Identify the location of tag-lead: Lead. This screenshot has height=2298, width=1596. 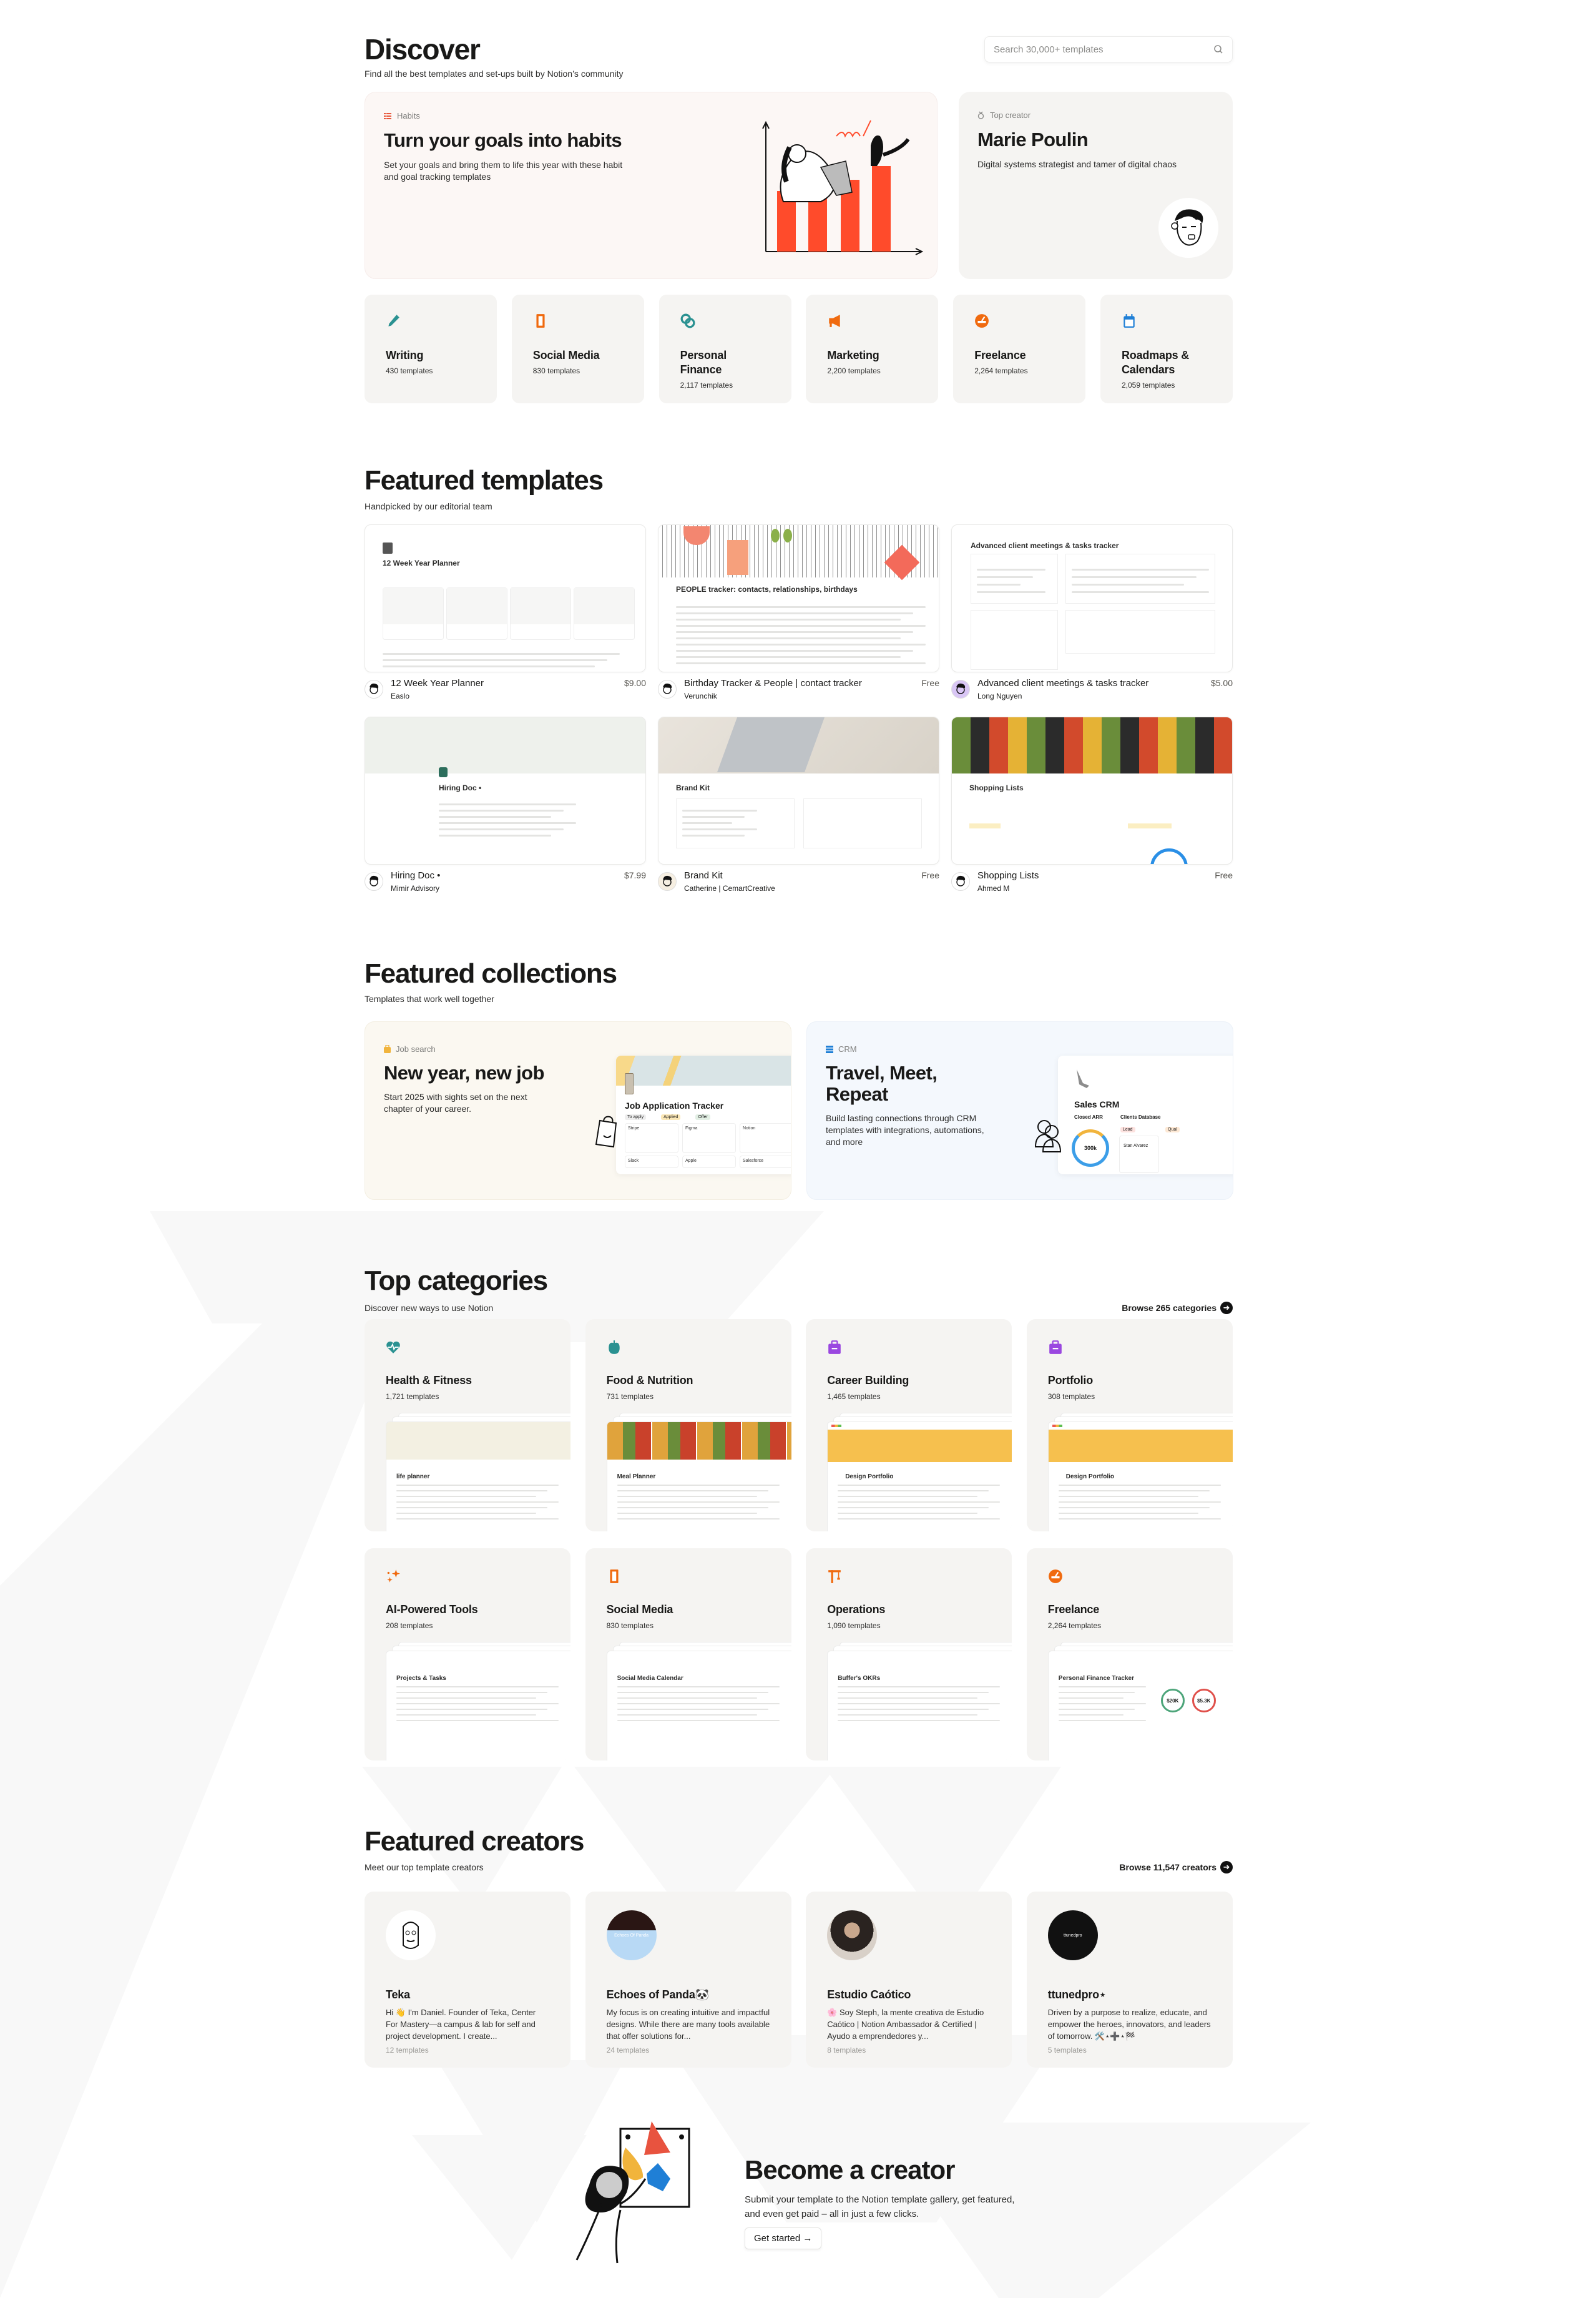
(1127, 1129).